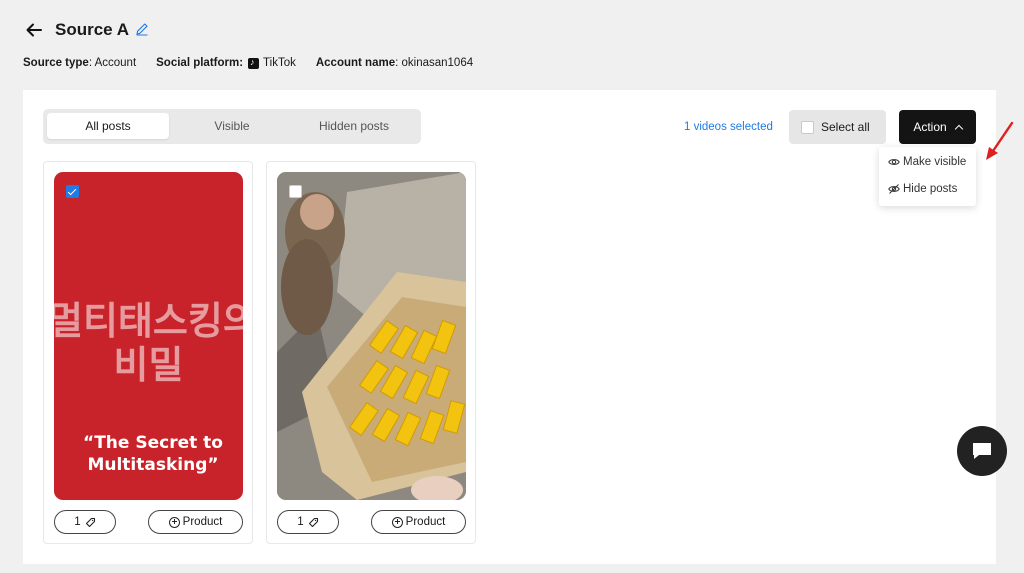 This screenshot has height=573, width=1024. I want to click on tab-all-posts: All posts, so click(108, 126).